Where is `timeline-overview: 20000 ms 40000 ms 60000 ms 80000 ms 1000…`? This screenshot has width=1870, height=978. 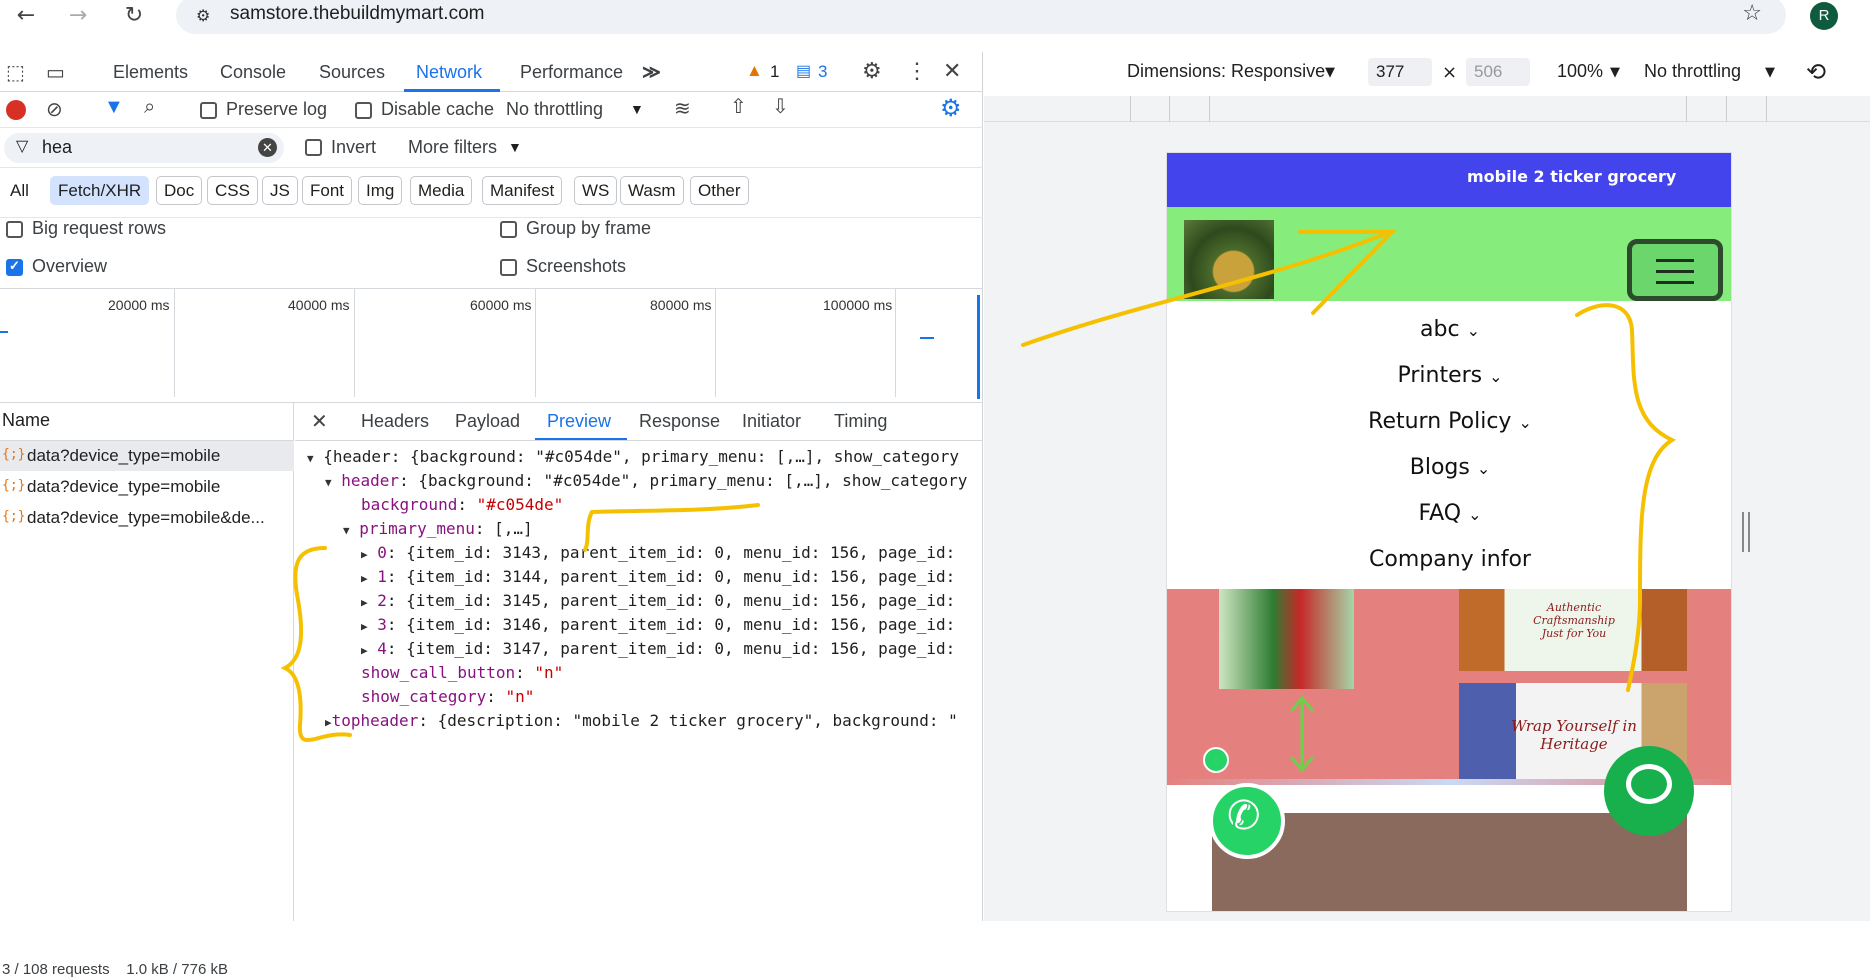
timeline-overview: 20000 ms 40000 ms 60000 ms 80000 ms 1000… is located at coordinates (491, 345).